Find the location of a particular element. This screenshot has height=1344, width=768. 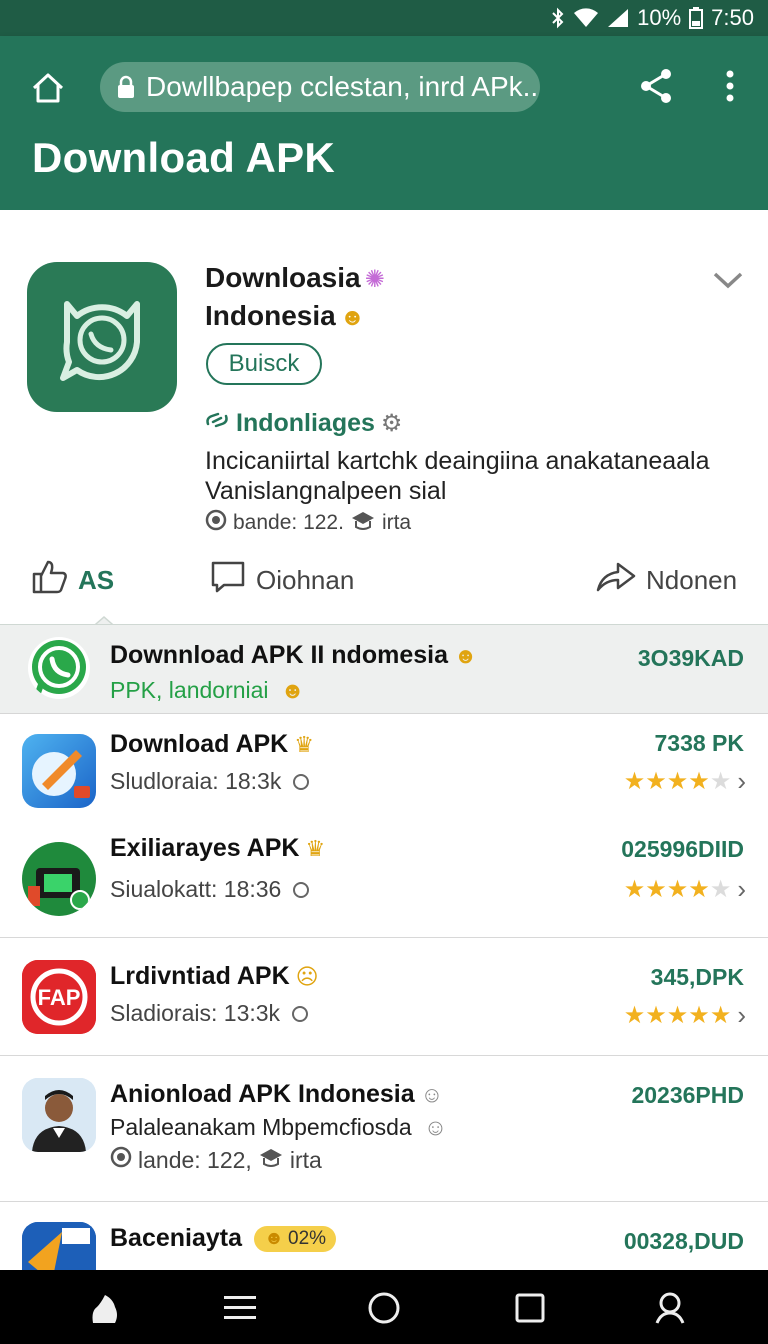

menu-icon is located at coordinates (240, 1308).